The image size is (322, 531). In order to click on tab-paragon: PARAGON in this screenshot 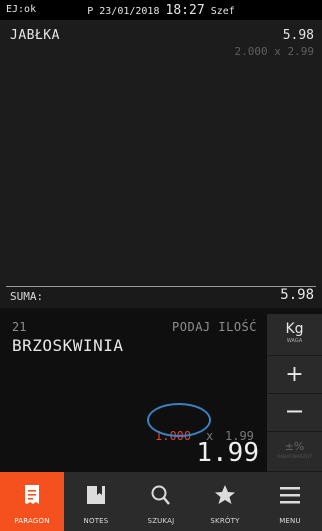, I will do `click(32, 501)`.